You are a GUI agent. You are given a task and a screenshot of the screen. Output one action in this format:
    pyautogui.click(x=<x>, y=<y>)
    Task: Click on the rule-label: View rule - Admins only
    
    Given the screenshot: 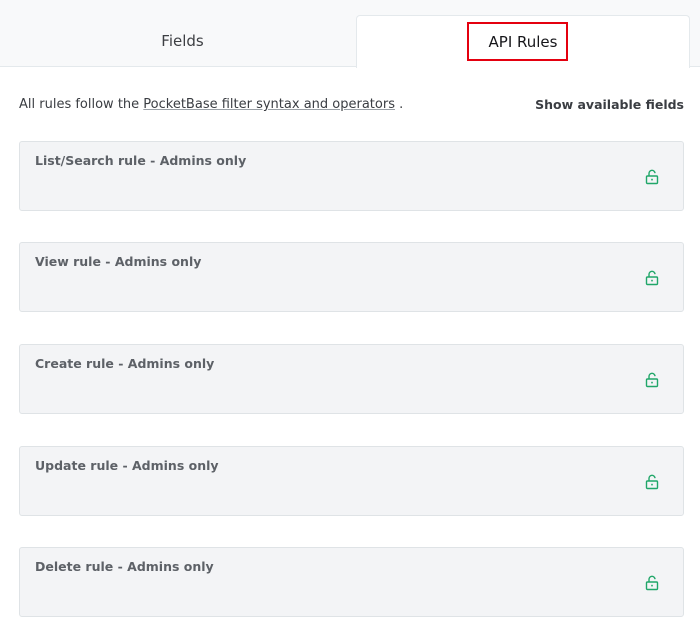 What is the action you would take?
    pyautogui.click(x=118, y=261)
    